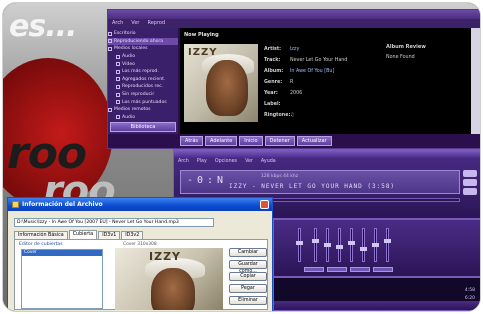 The image size is (483, 314). What do you see at coordinates (377, 305) in the screenshot?
I see `playlist-controls` at bounding box center [377, 305].